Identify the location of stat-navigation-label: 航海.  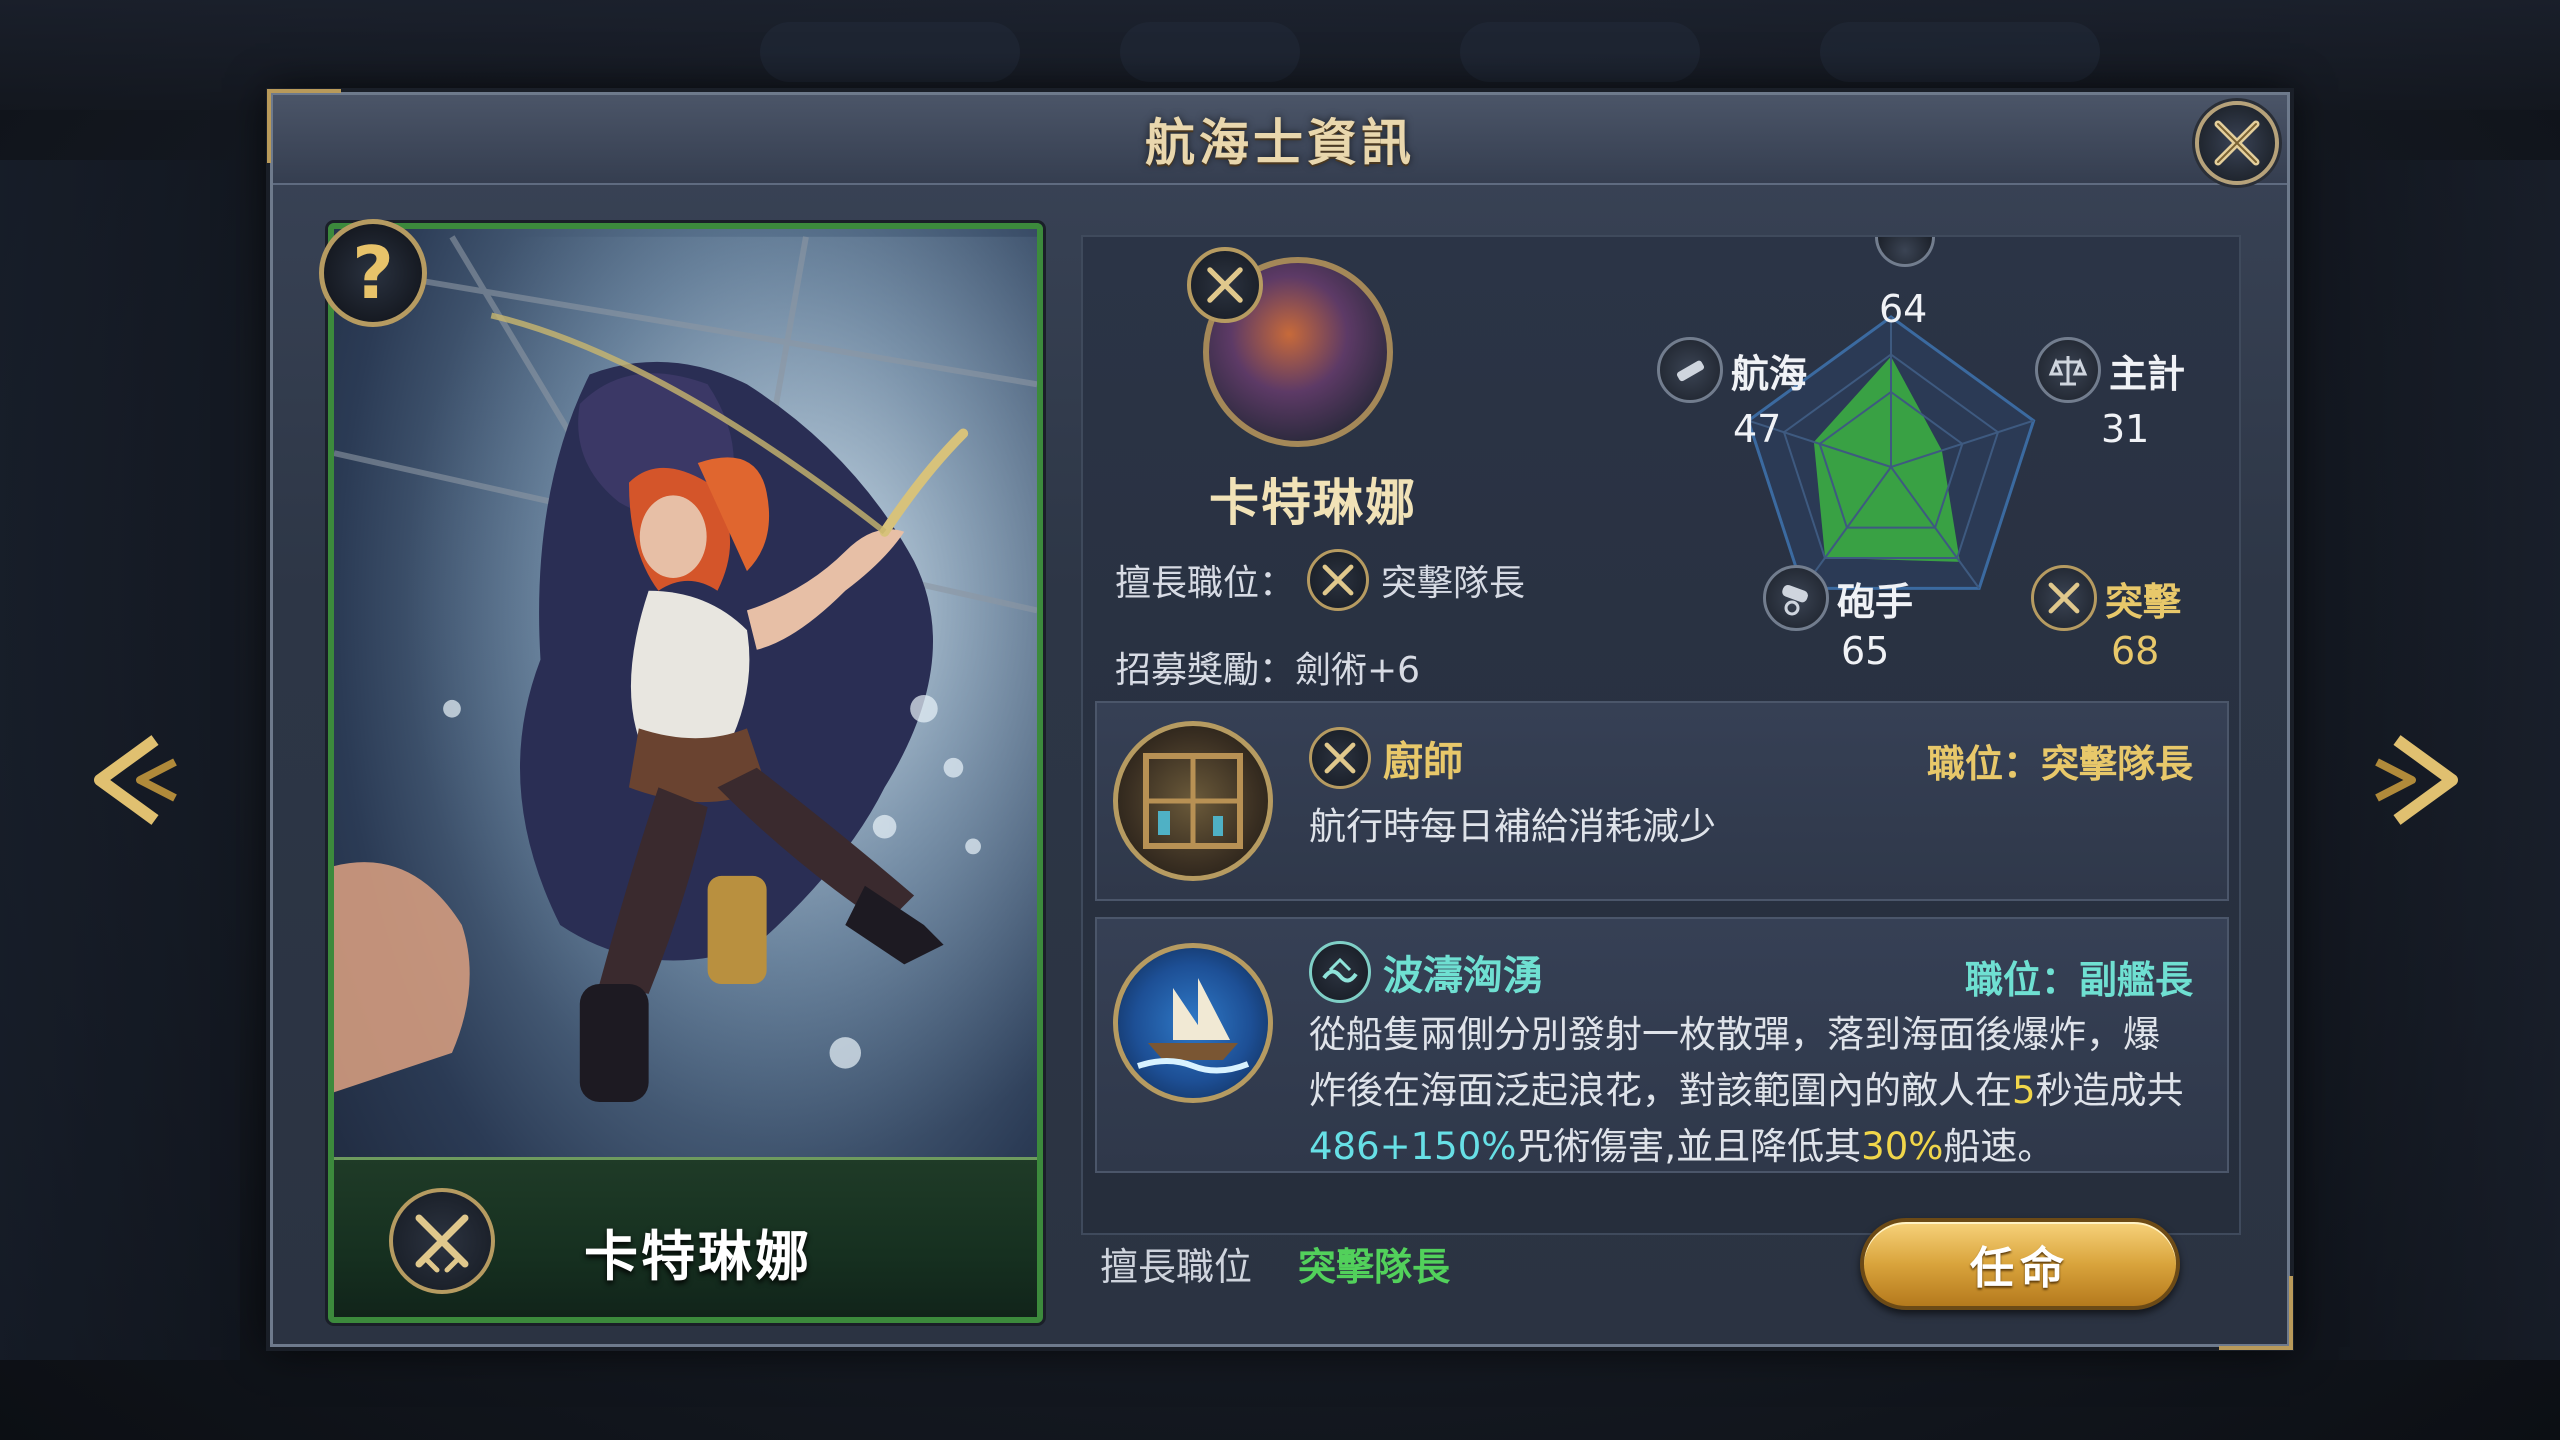
(1769, 373).